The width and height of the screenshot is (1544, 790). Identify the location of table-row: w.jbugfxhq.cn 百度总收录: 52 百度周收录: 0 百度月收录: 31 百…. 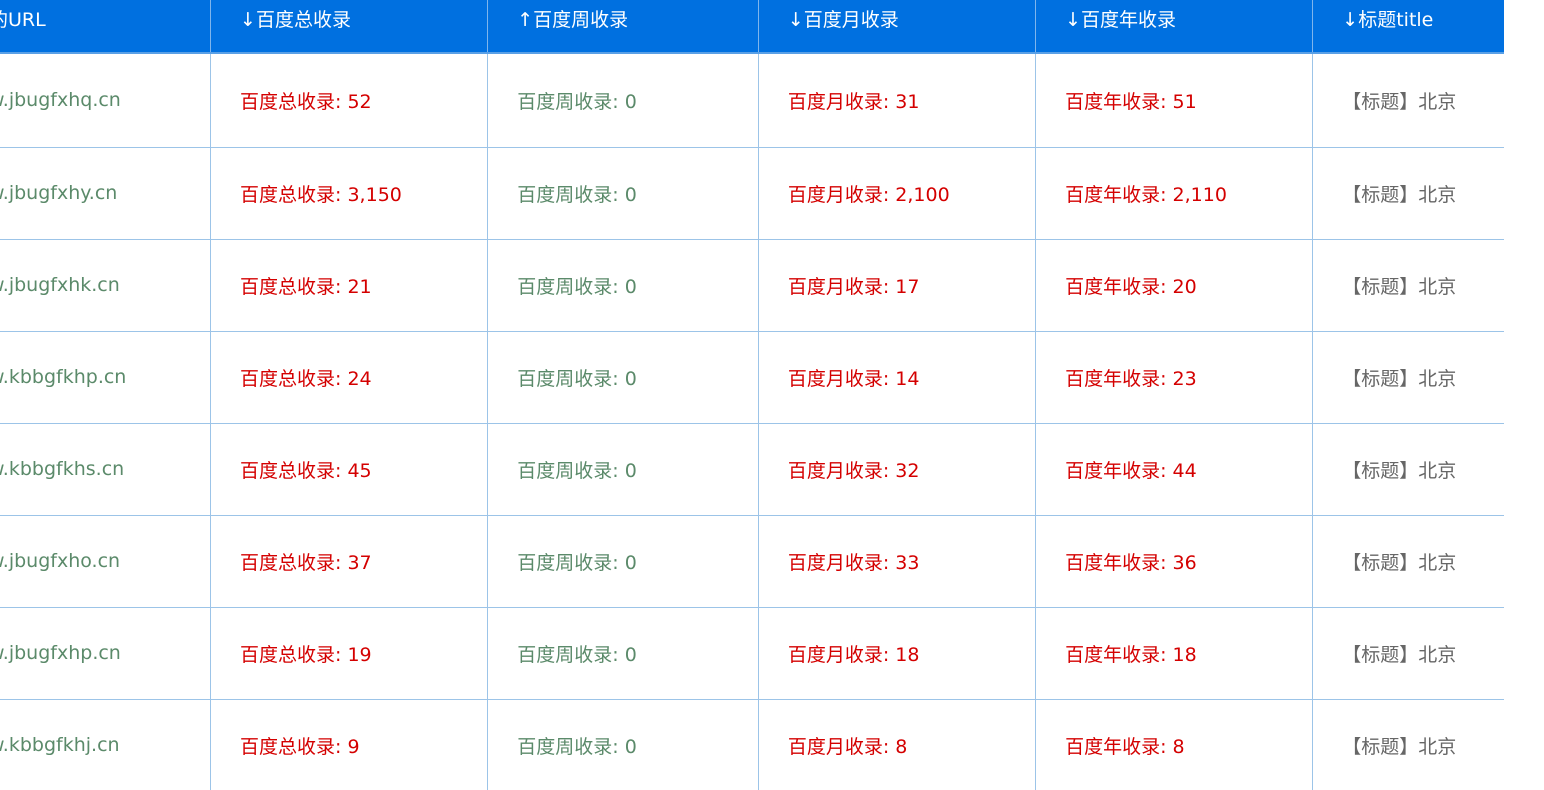
(752, 100).